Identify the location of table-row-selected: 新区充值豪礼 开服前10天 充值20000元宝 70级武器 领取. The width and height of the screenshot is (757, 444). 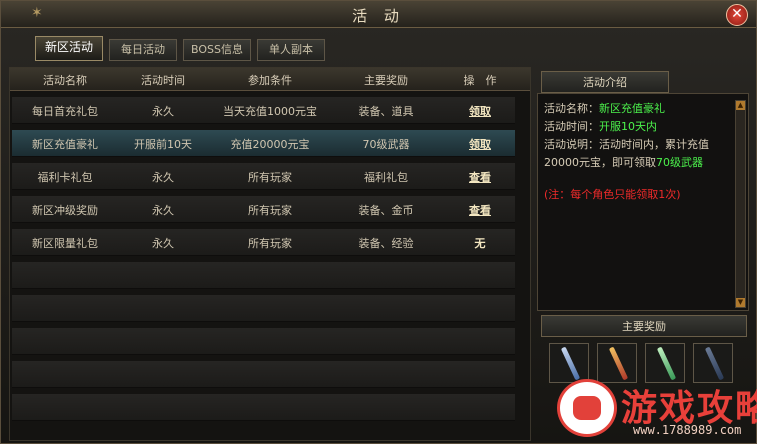
(263, 143).